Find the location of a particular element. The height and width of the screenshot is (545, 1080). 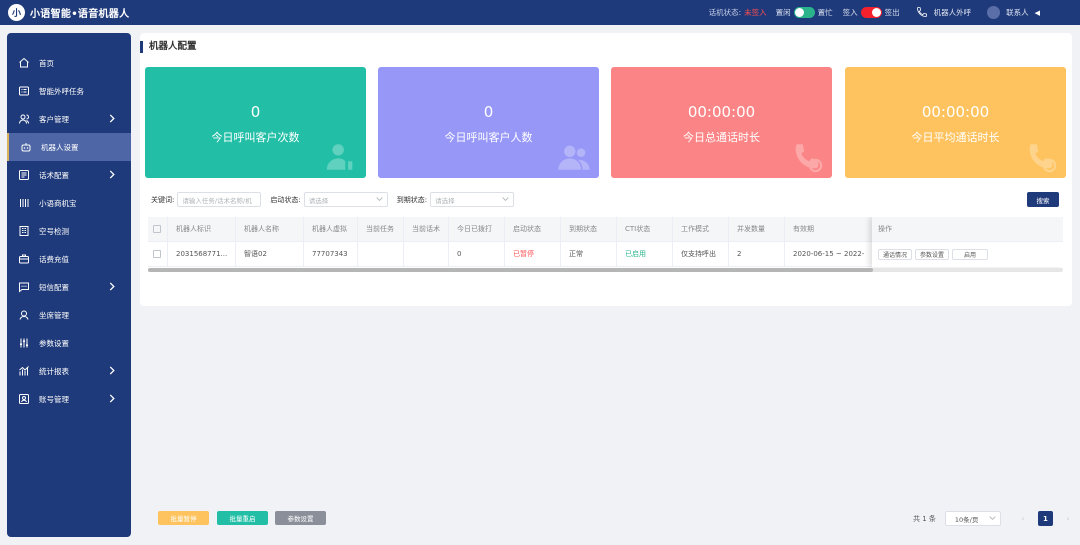

sidebar-item-business-treasure: 小语商机宝 is located at coordinates (69, 203).